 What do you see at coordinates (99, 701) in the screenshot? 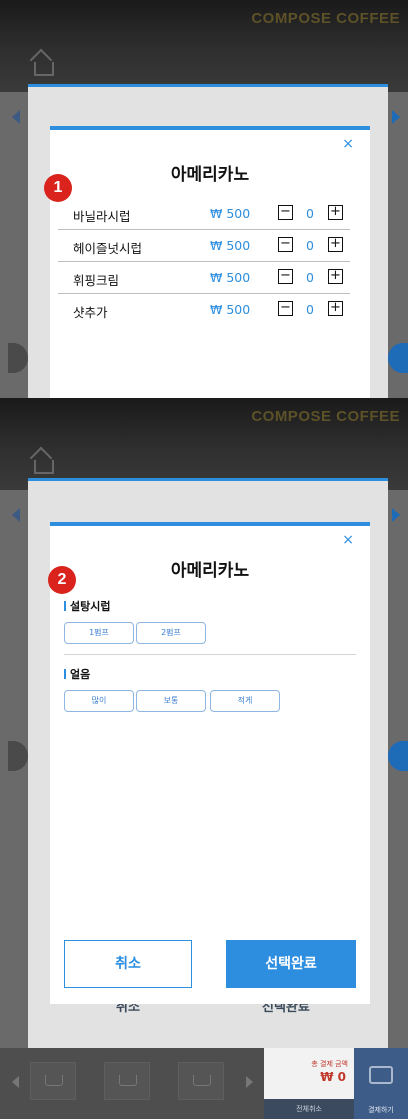
I see `option-ice-much: 많이` at bounding box center [99, 701].